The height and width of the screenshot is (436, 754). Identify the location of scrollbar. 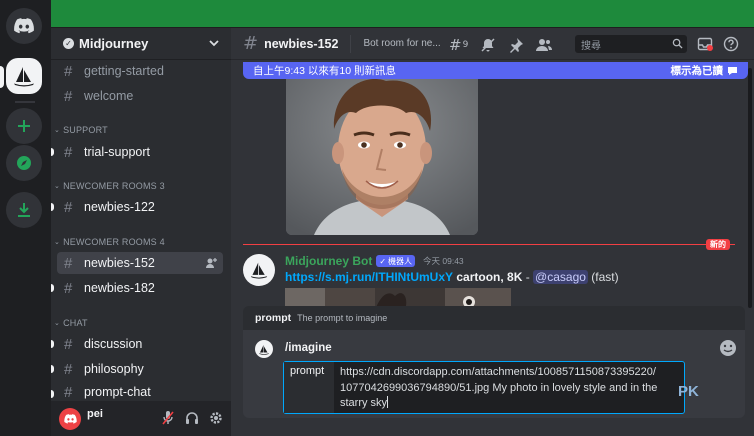
(750, 188).